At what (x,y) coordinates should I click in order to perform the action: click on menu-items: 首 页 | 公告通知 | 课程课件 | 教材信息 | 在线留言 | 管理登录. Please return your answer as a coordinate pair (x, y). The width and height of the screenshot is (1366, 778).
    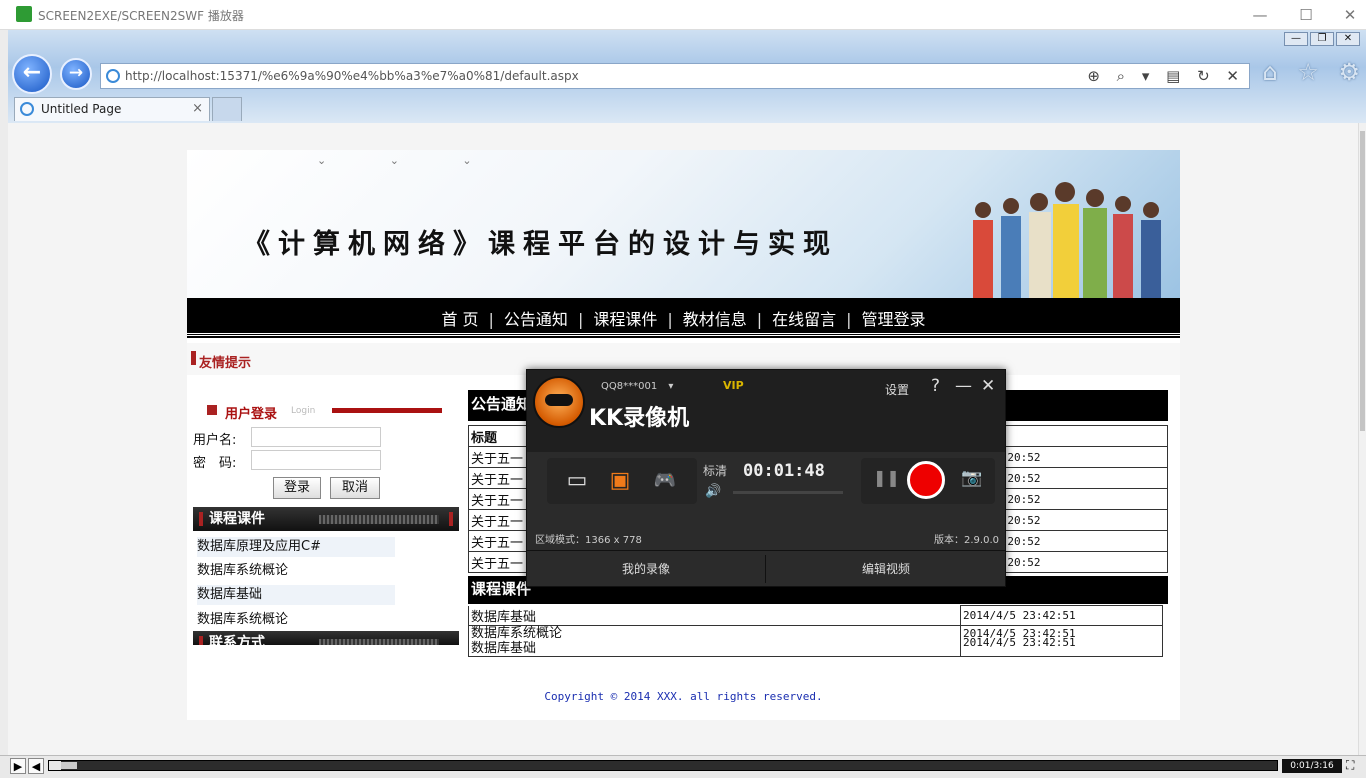
    Looking at the image, I should click on (683, 318).